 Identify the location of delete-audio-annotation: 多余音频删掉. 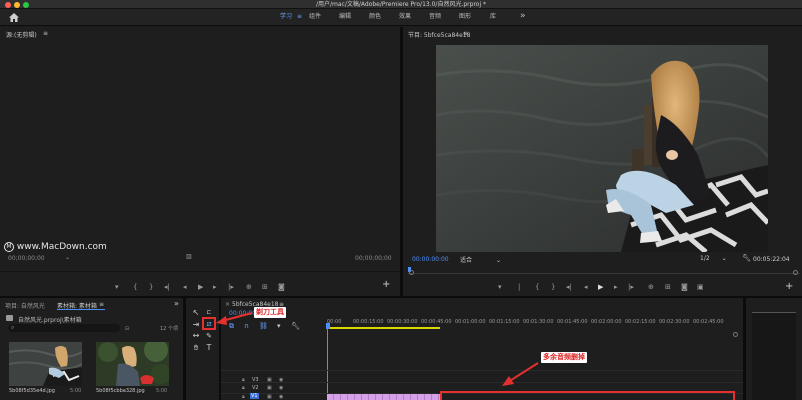
(564, 357).